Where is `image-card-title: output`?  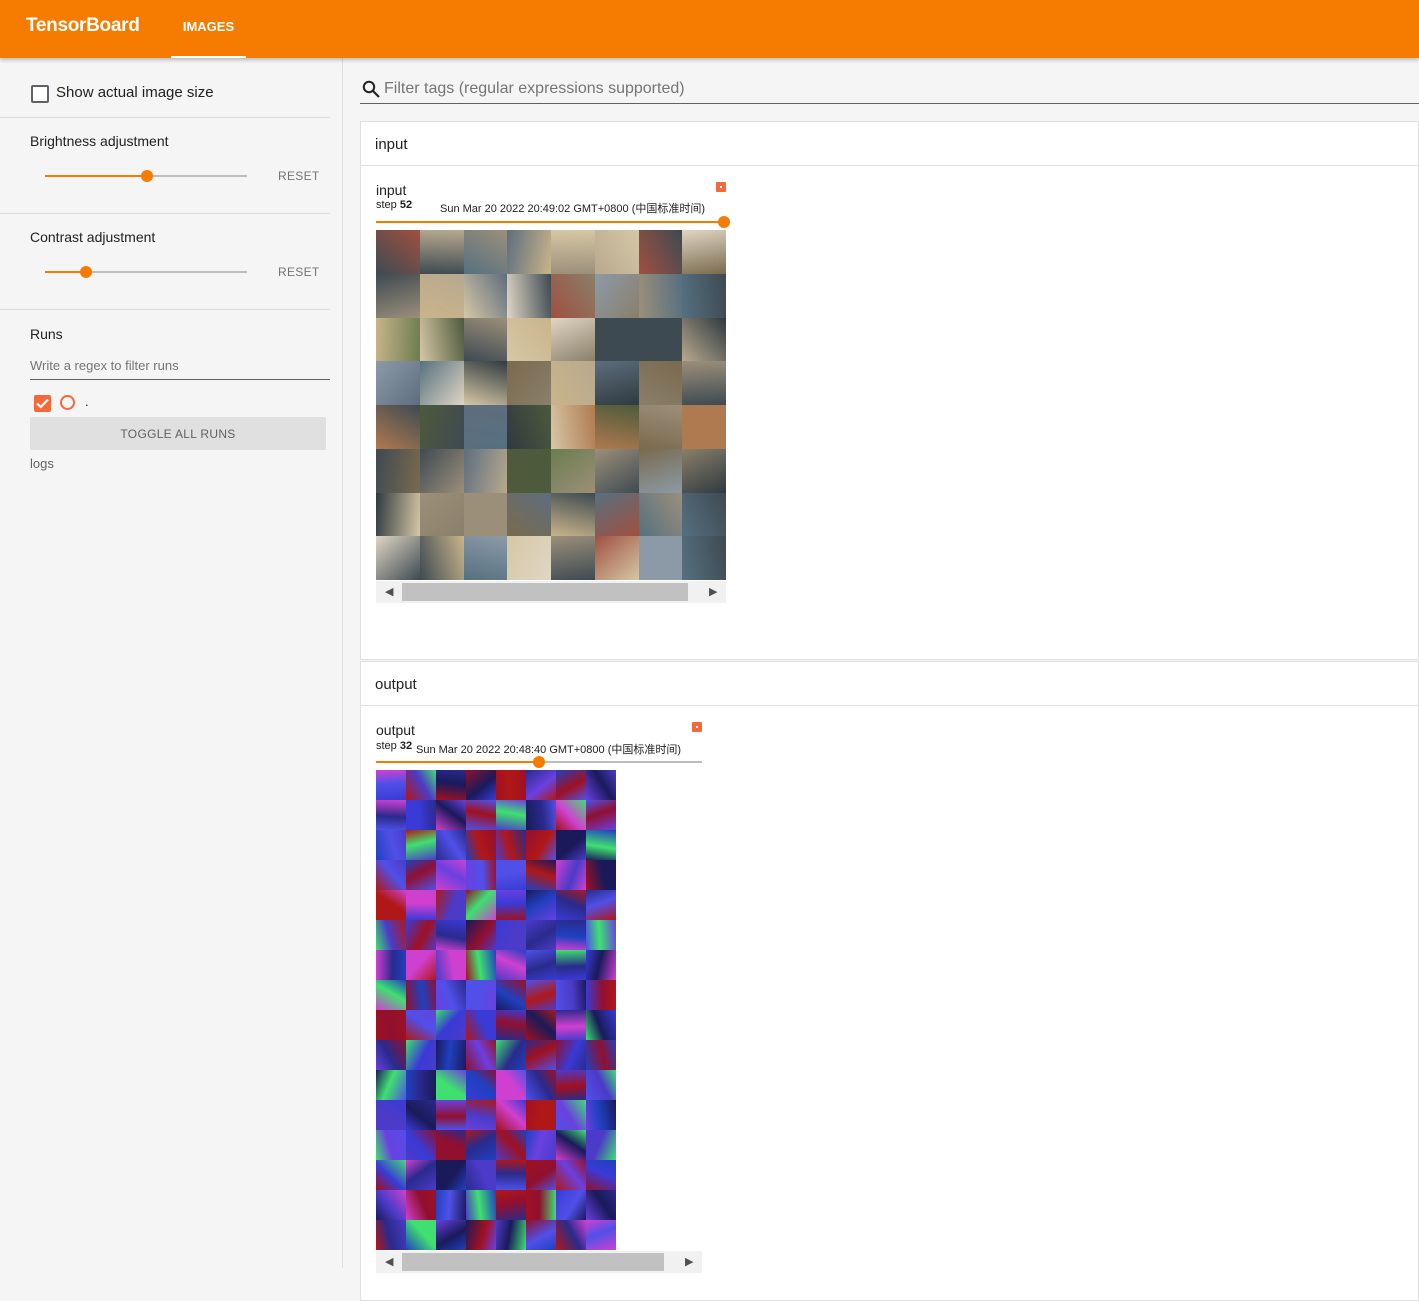 image-card-title: output is located at coordinates (395, 730).